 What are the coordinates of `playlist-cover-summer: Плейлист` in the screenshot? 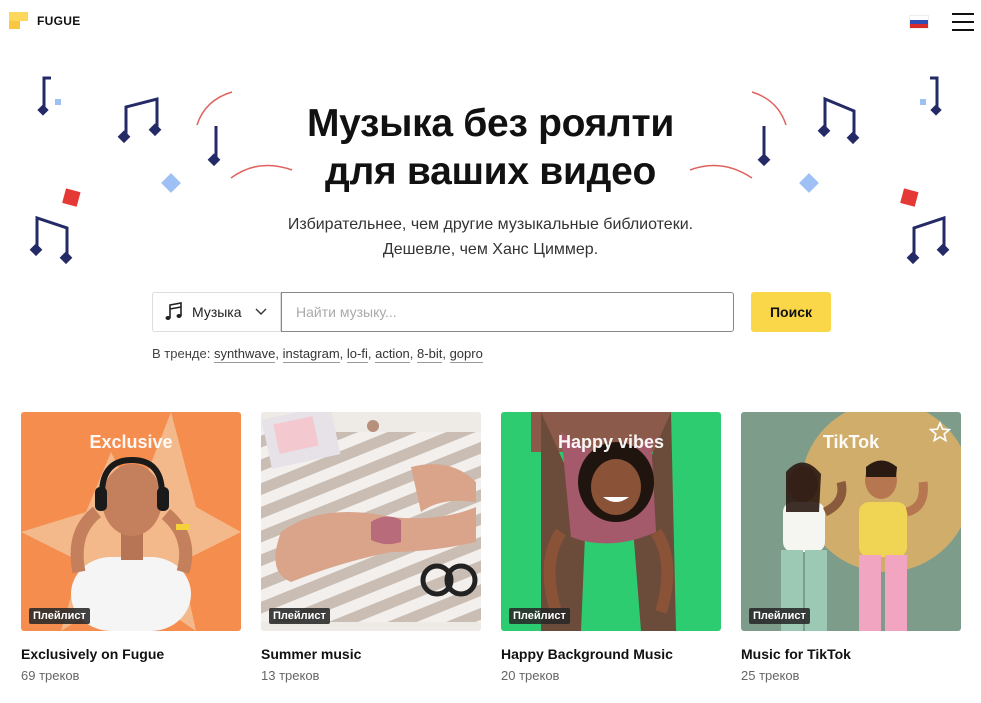 It's located at (371, 521).